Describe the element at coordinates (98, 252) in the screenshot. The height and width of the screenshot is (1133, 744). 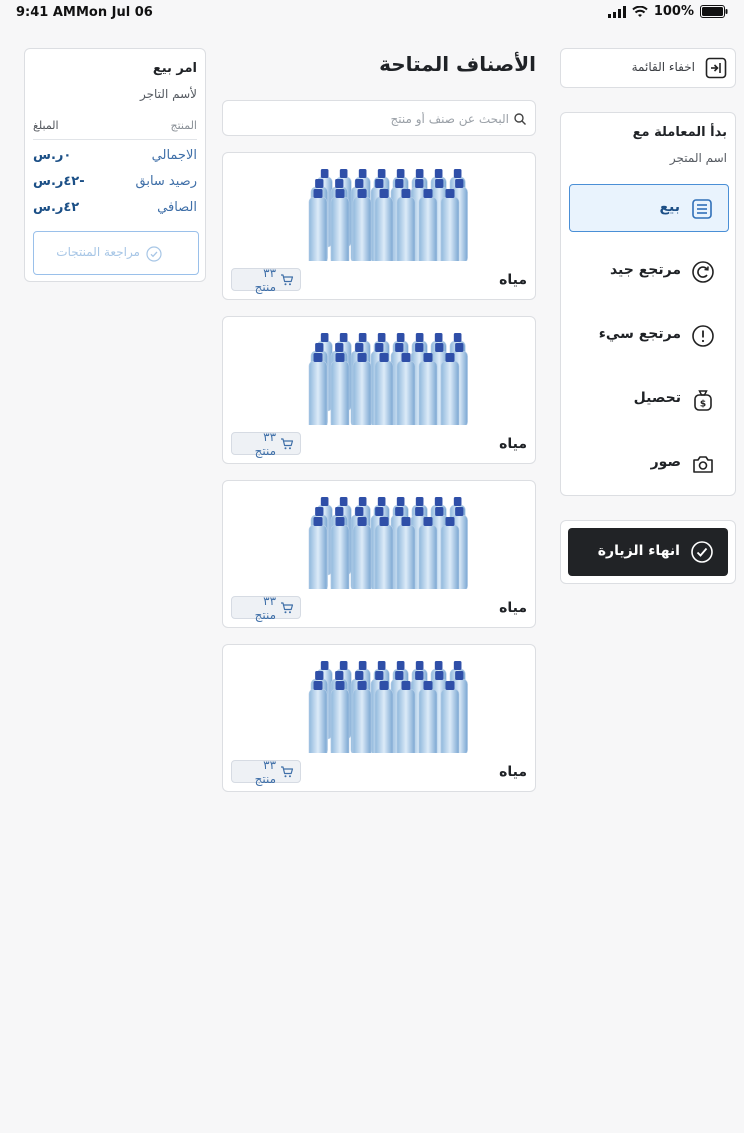
I see `review-products-label: مراجعة المنتجات` at that location.